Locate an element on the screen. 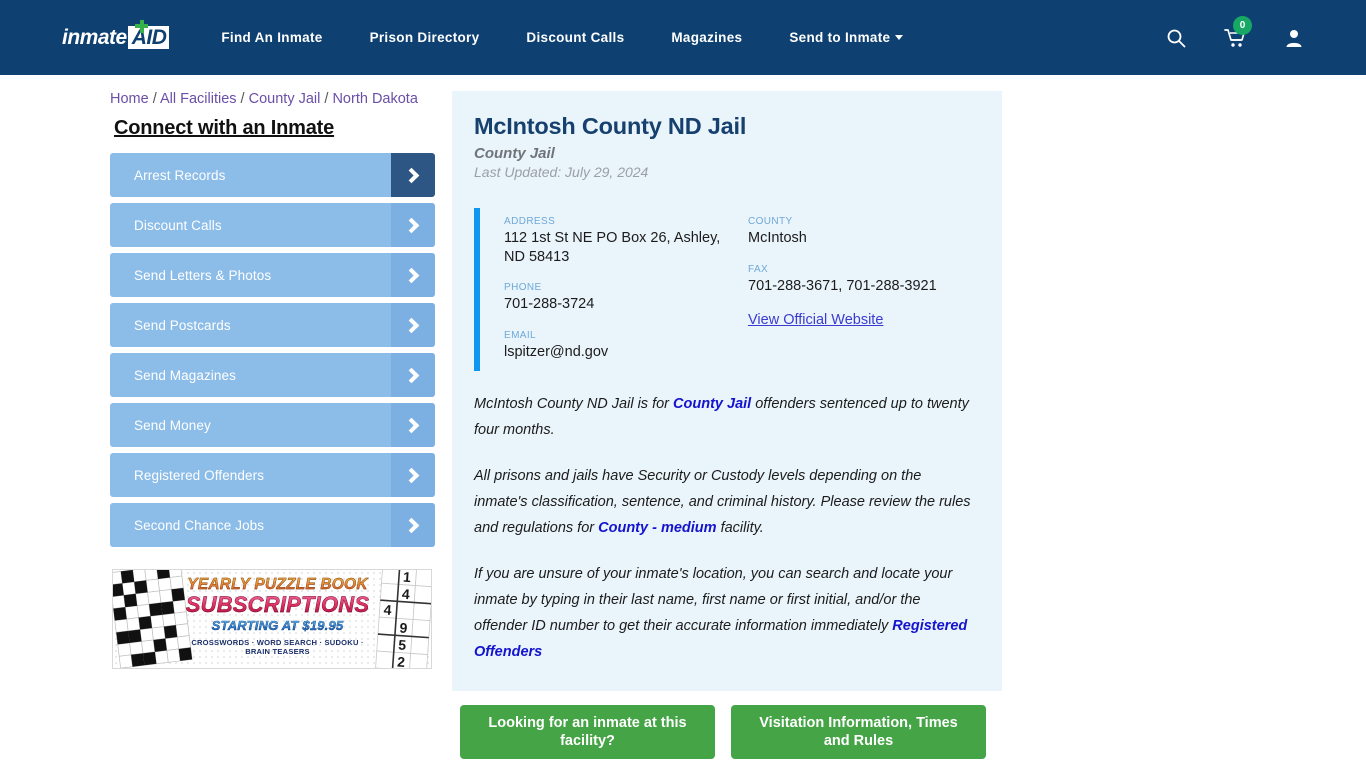 This screenshot has height=768, width=1366. nav-item-prison-directory: Prison Directory is located at coordinates (425, 37).